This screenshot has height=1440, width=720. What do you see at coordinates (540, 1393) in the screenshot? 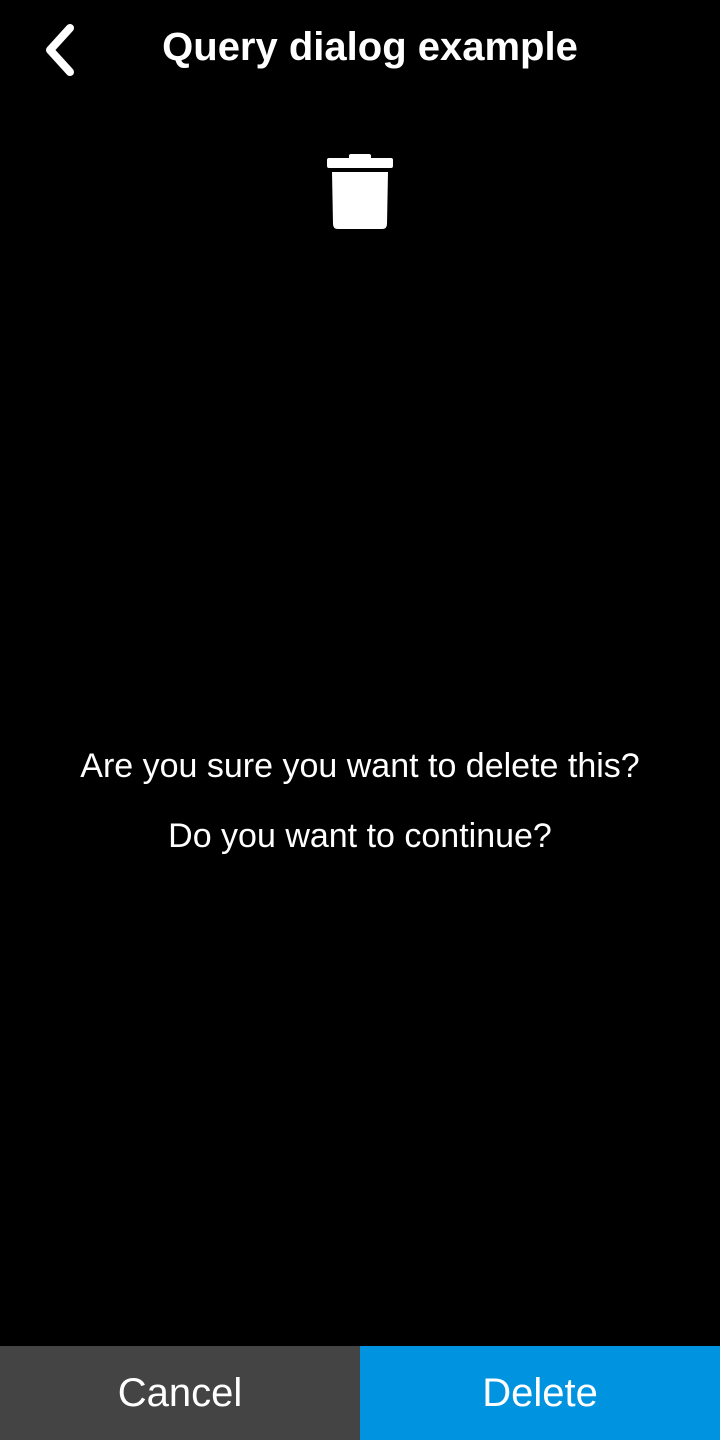
I see `delete-button: Delete` at bounding box center [540, 1393].